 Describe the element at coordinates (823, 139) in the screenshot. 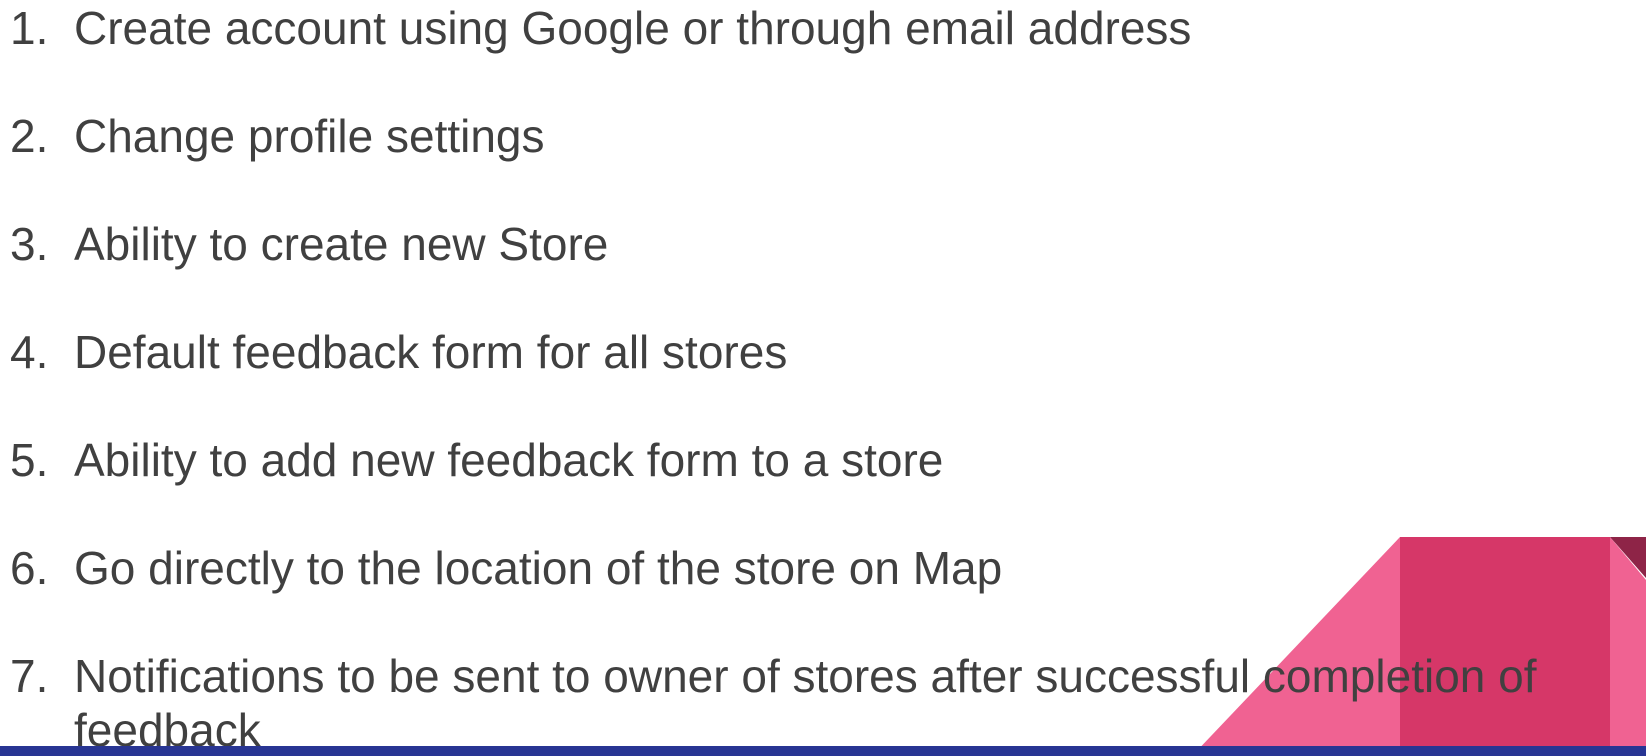

I see `list-item: 2. Change profile settings` at that location.